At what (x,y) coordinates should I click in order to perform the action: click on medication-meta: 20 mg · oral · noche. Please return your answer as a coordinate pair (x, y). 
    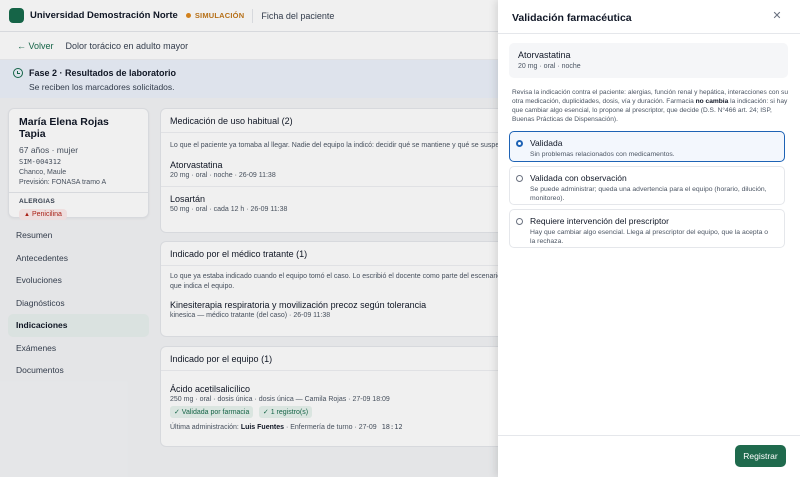
    Looking at the image, I should click on (549, 66).